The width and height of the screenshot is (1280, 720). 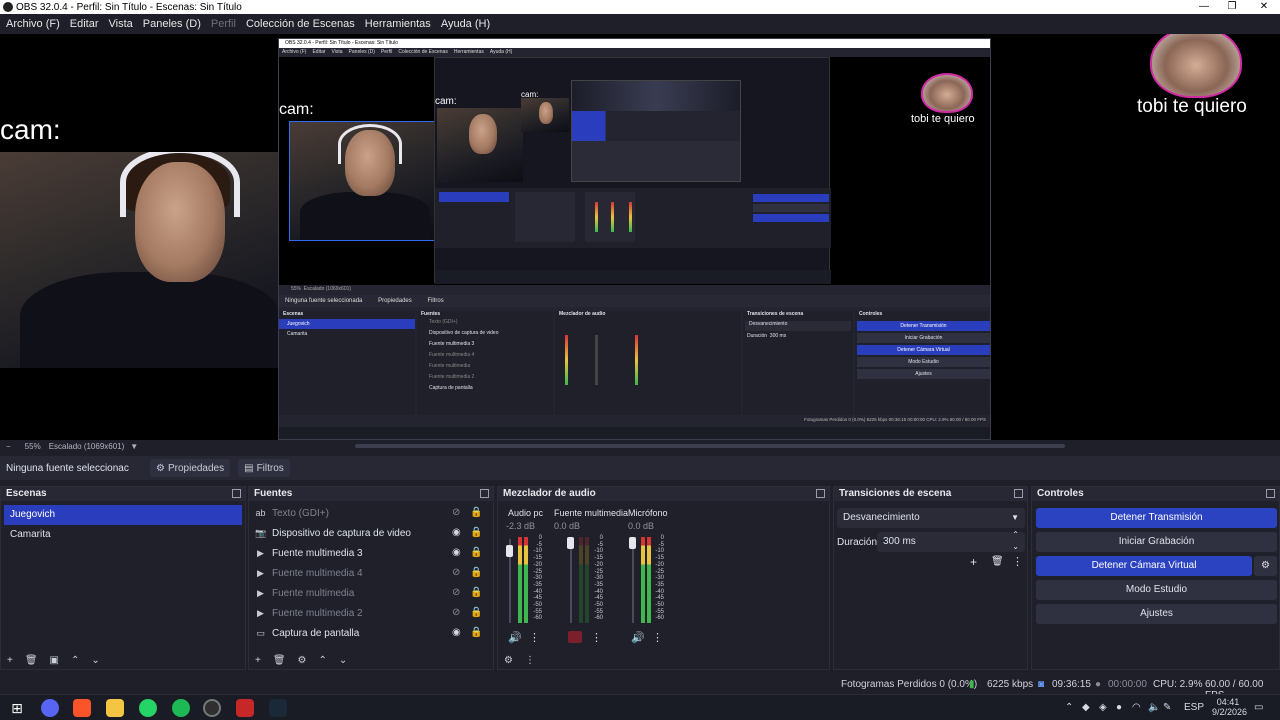 What do you see at coordinates (931, 518) in the screenshot?
I see `transition-select: Desvanecimiento ▼` at bounding box center [931, 518].